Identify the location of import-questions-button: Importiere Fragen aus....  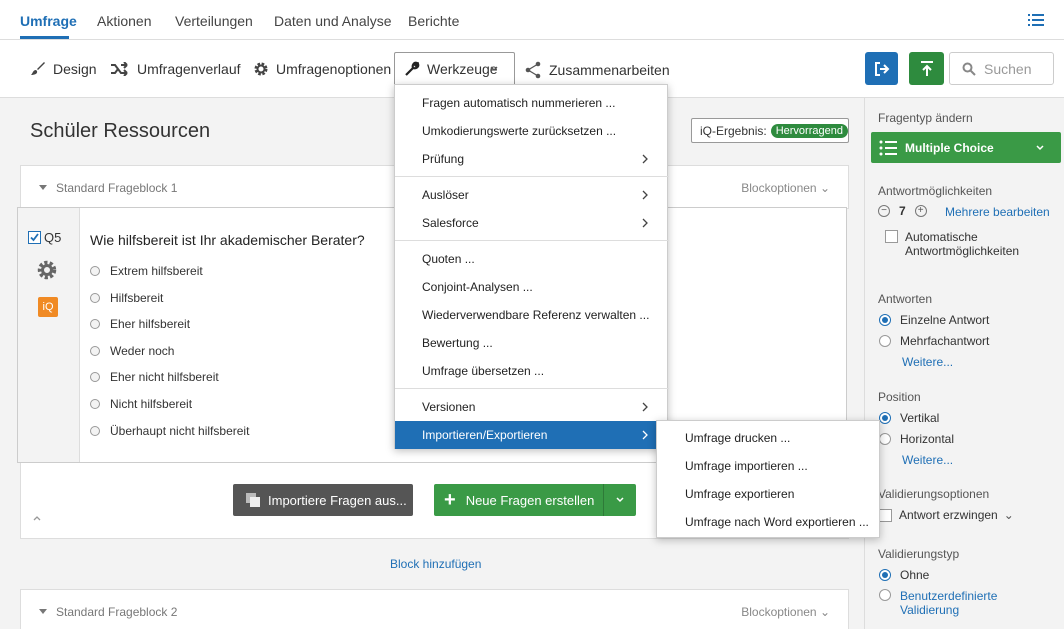
(323, 500).